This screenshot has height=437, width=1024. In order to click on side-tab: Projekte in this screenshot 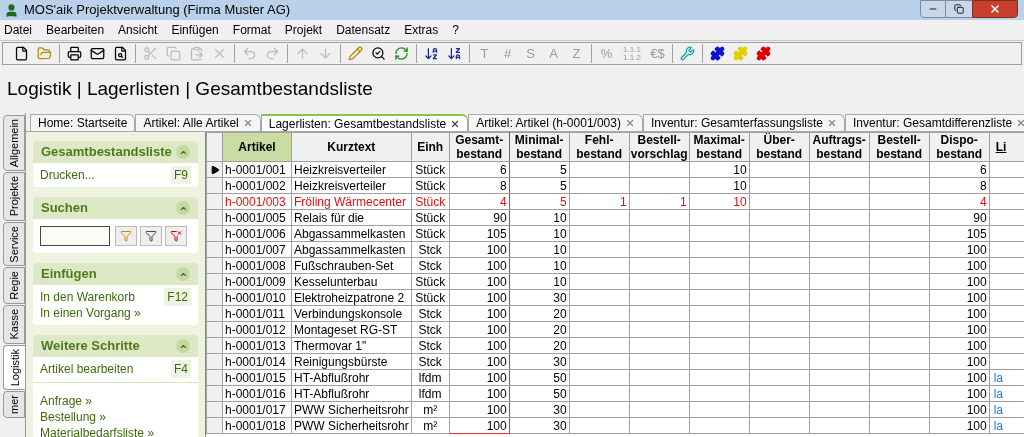, I will do `click(14, 196)`.